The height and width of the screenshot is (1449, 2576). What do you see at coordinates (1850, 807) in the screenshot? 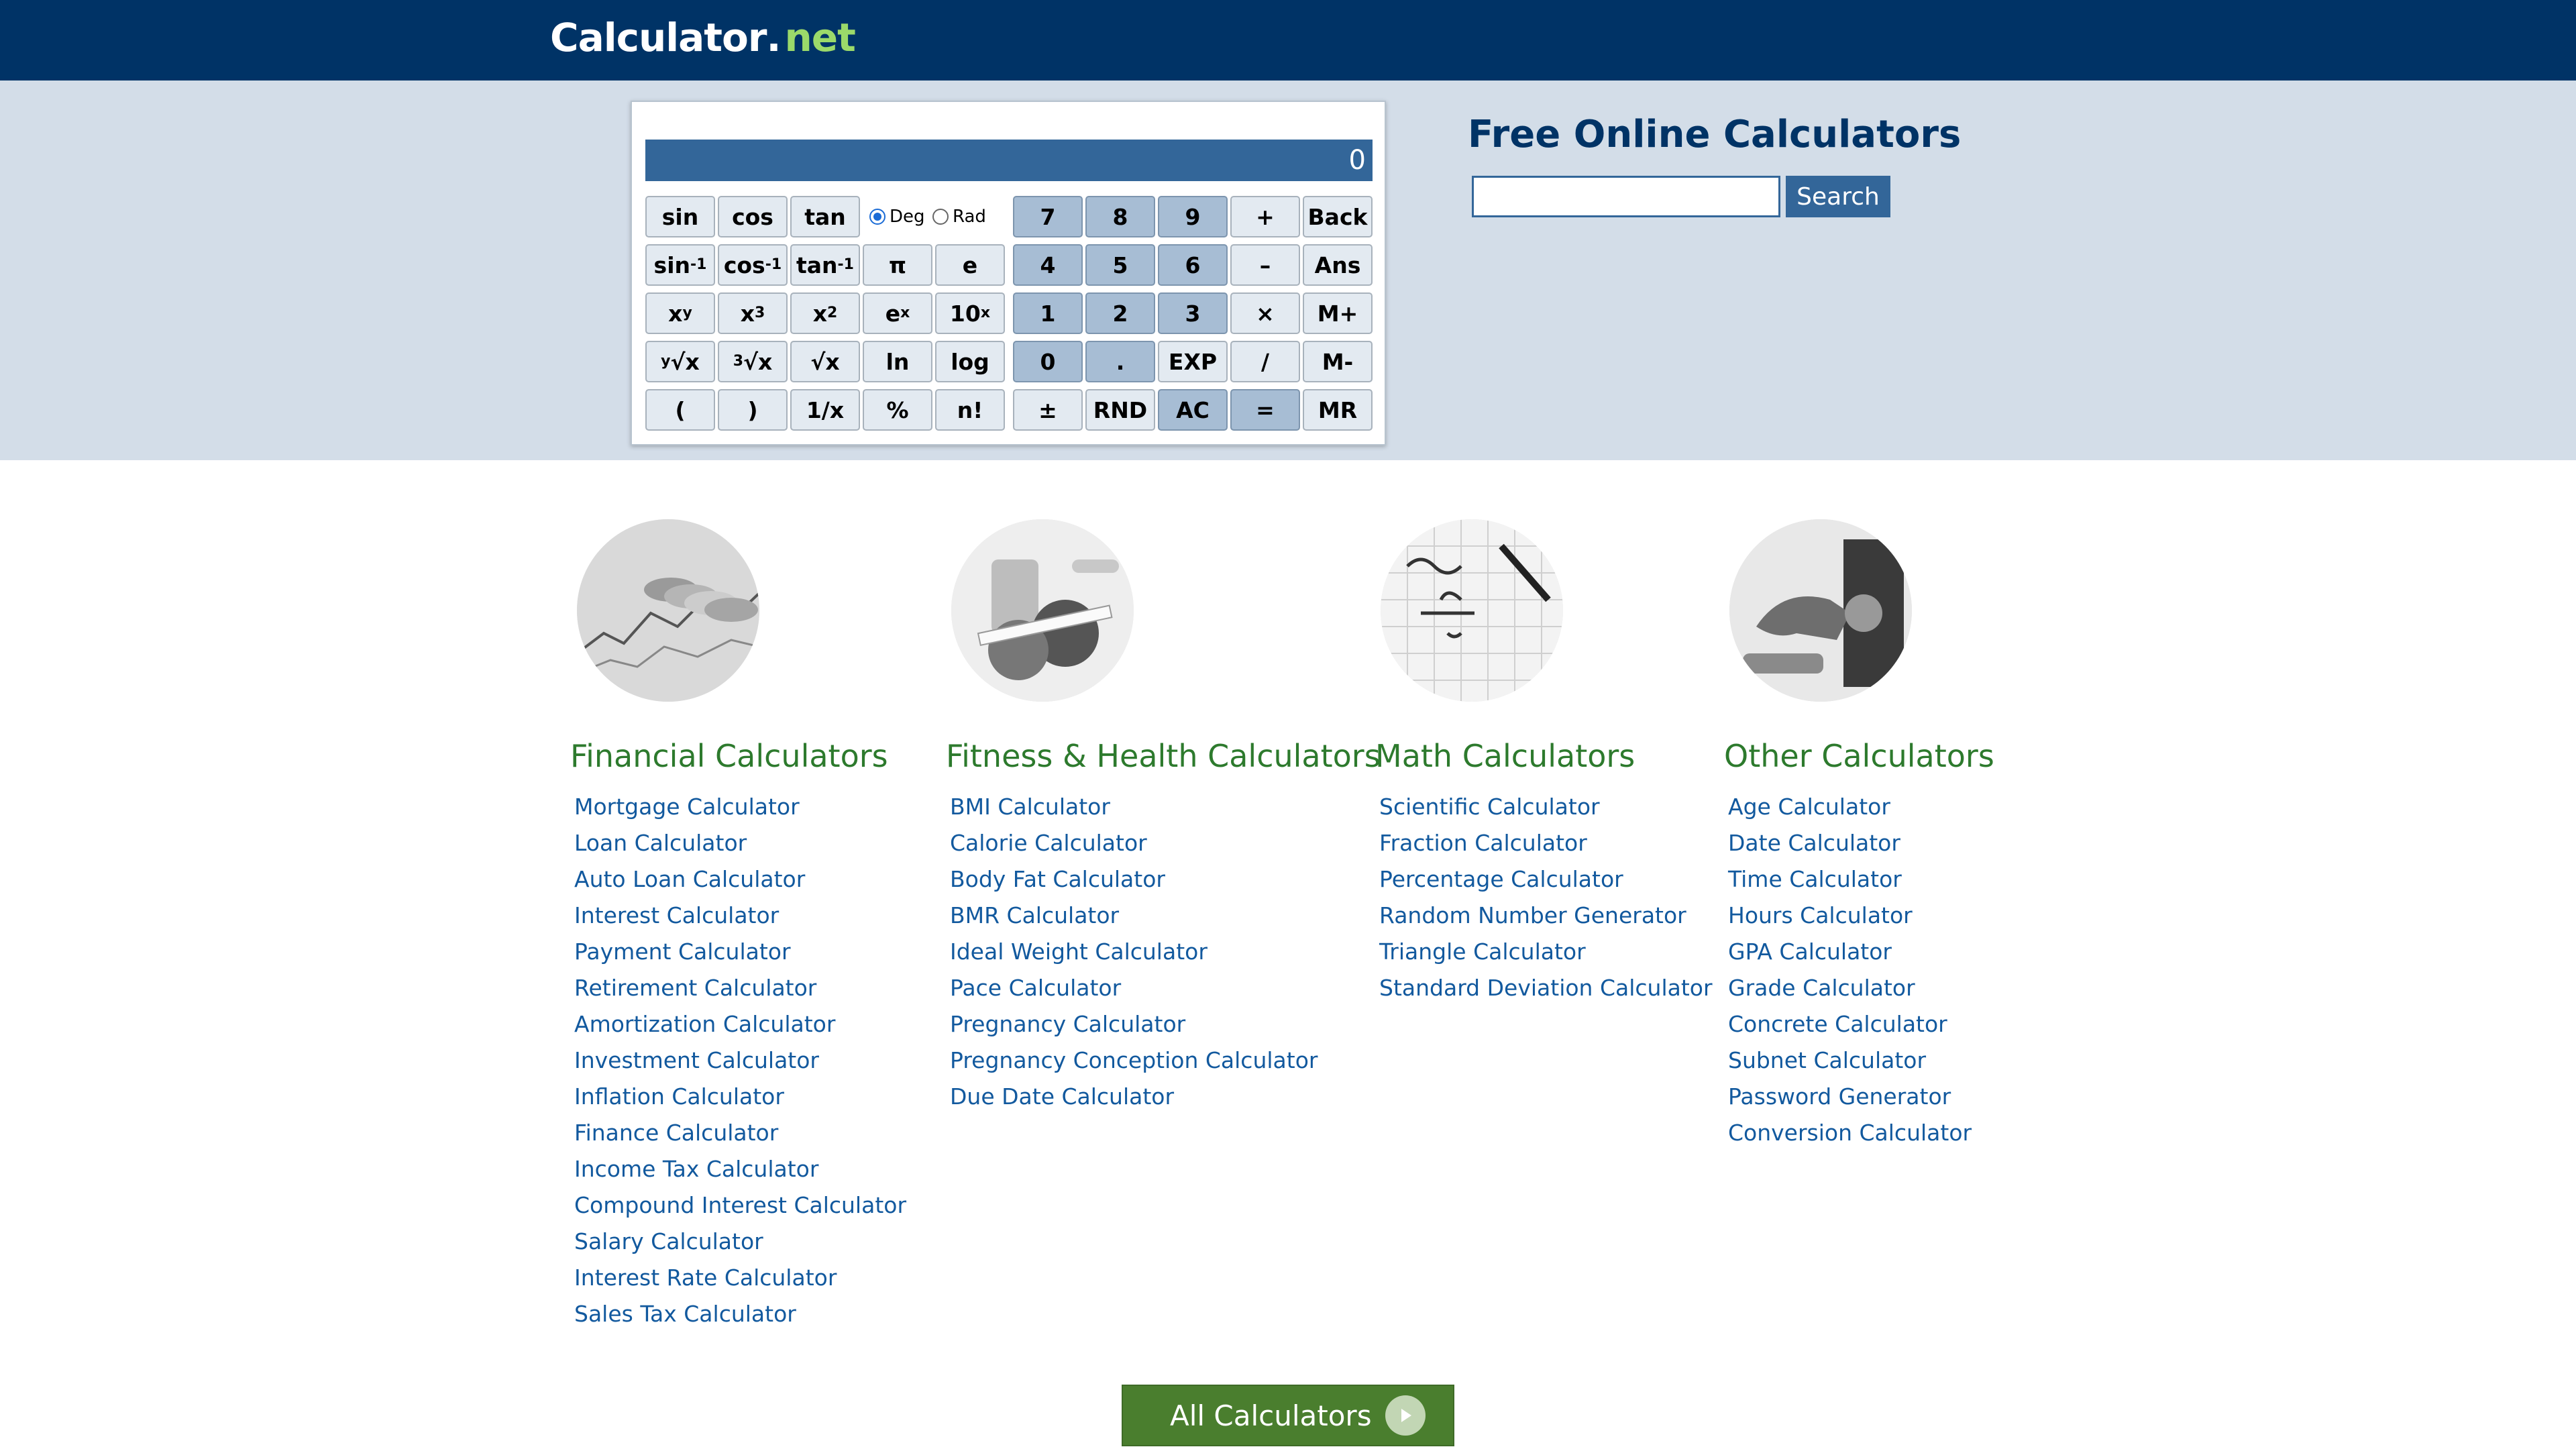
I see `list-item: Age Calculator` at bounding box center [1850, 807].